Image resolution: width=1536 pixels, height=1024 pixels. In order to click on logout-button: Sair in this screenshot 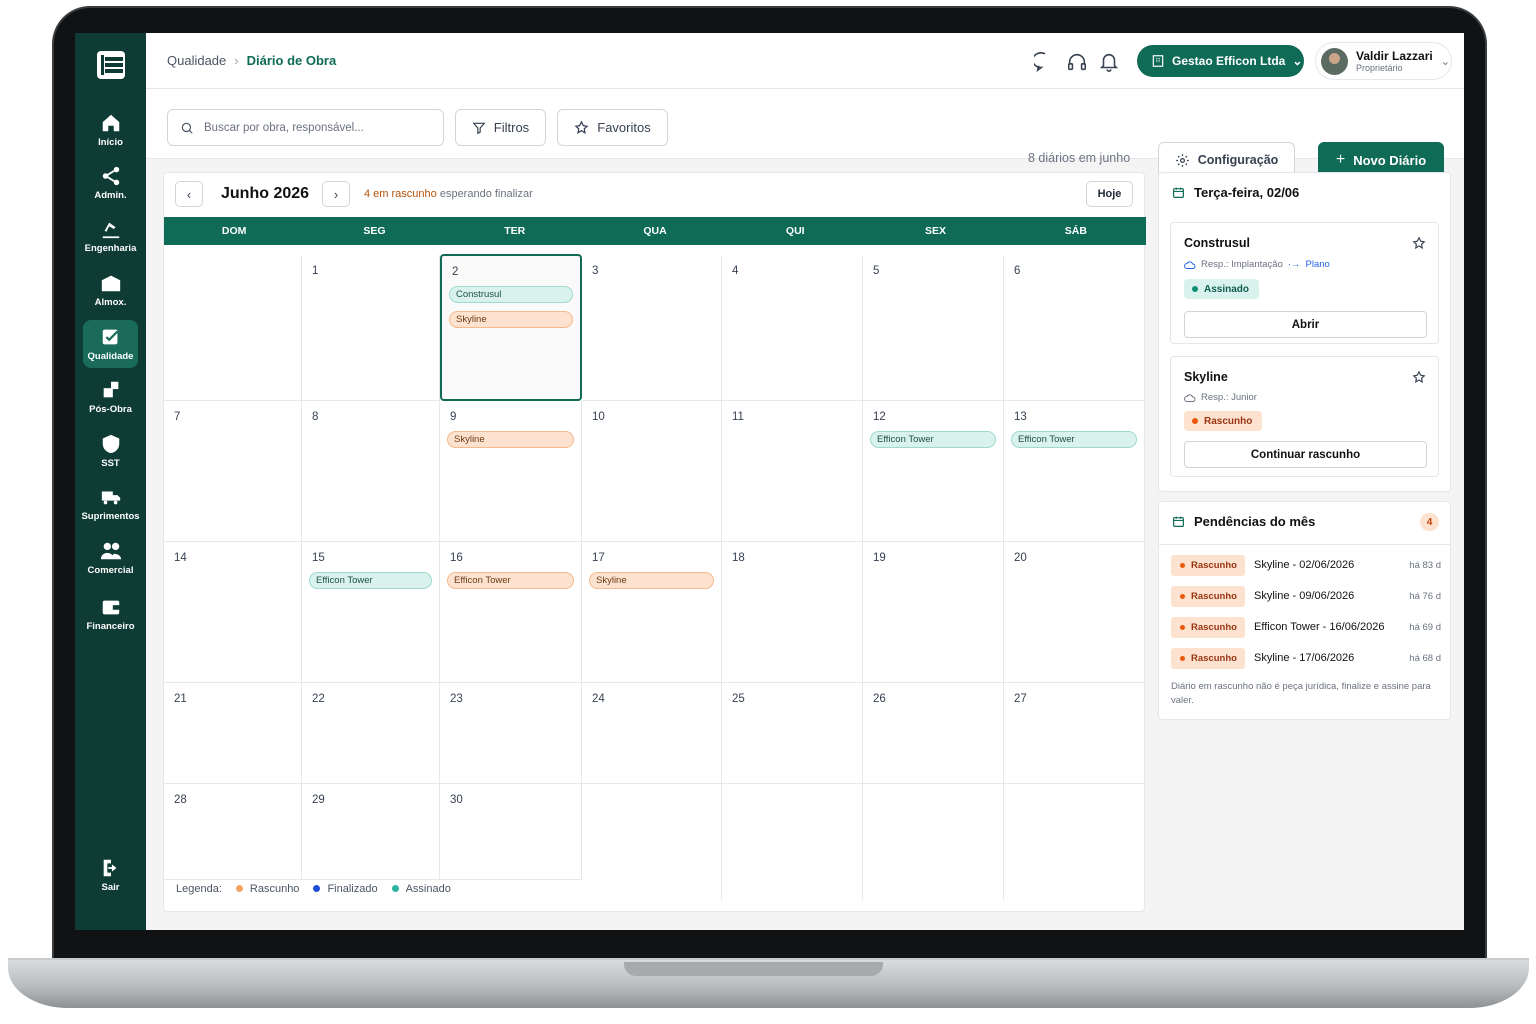, I will do `click(110, 875)`.